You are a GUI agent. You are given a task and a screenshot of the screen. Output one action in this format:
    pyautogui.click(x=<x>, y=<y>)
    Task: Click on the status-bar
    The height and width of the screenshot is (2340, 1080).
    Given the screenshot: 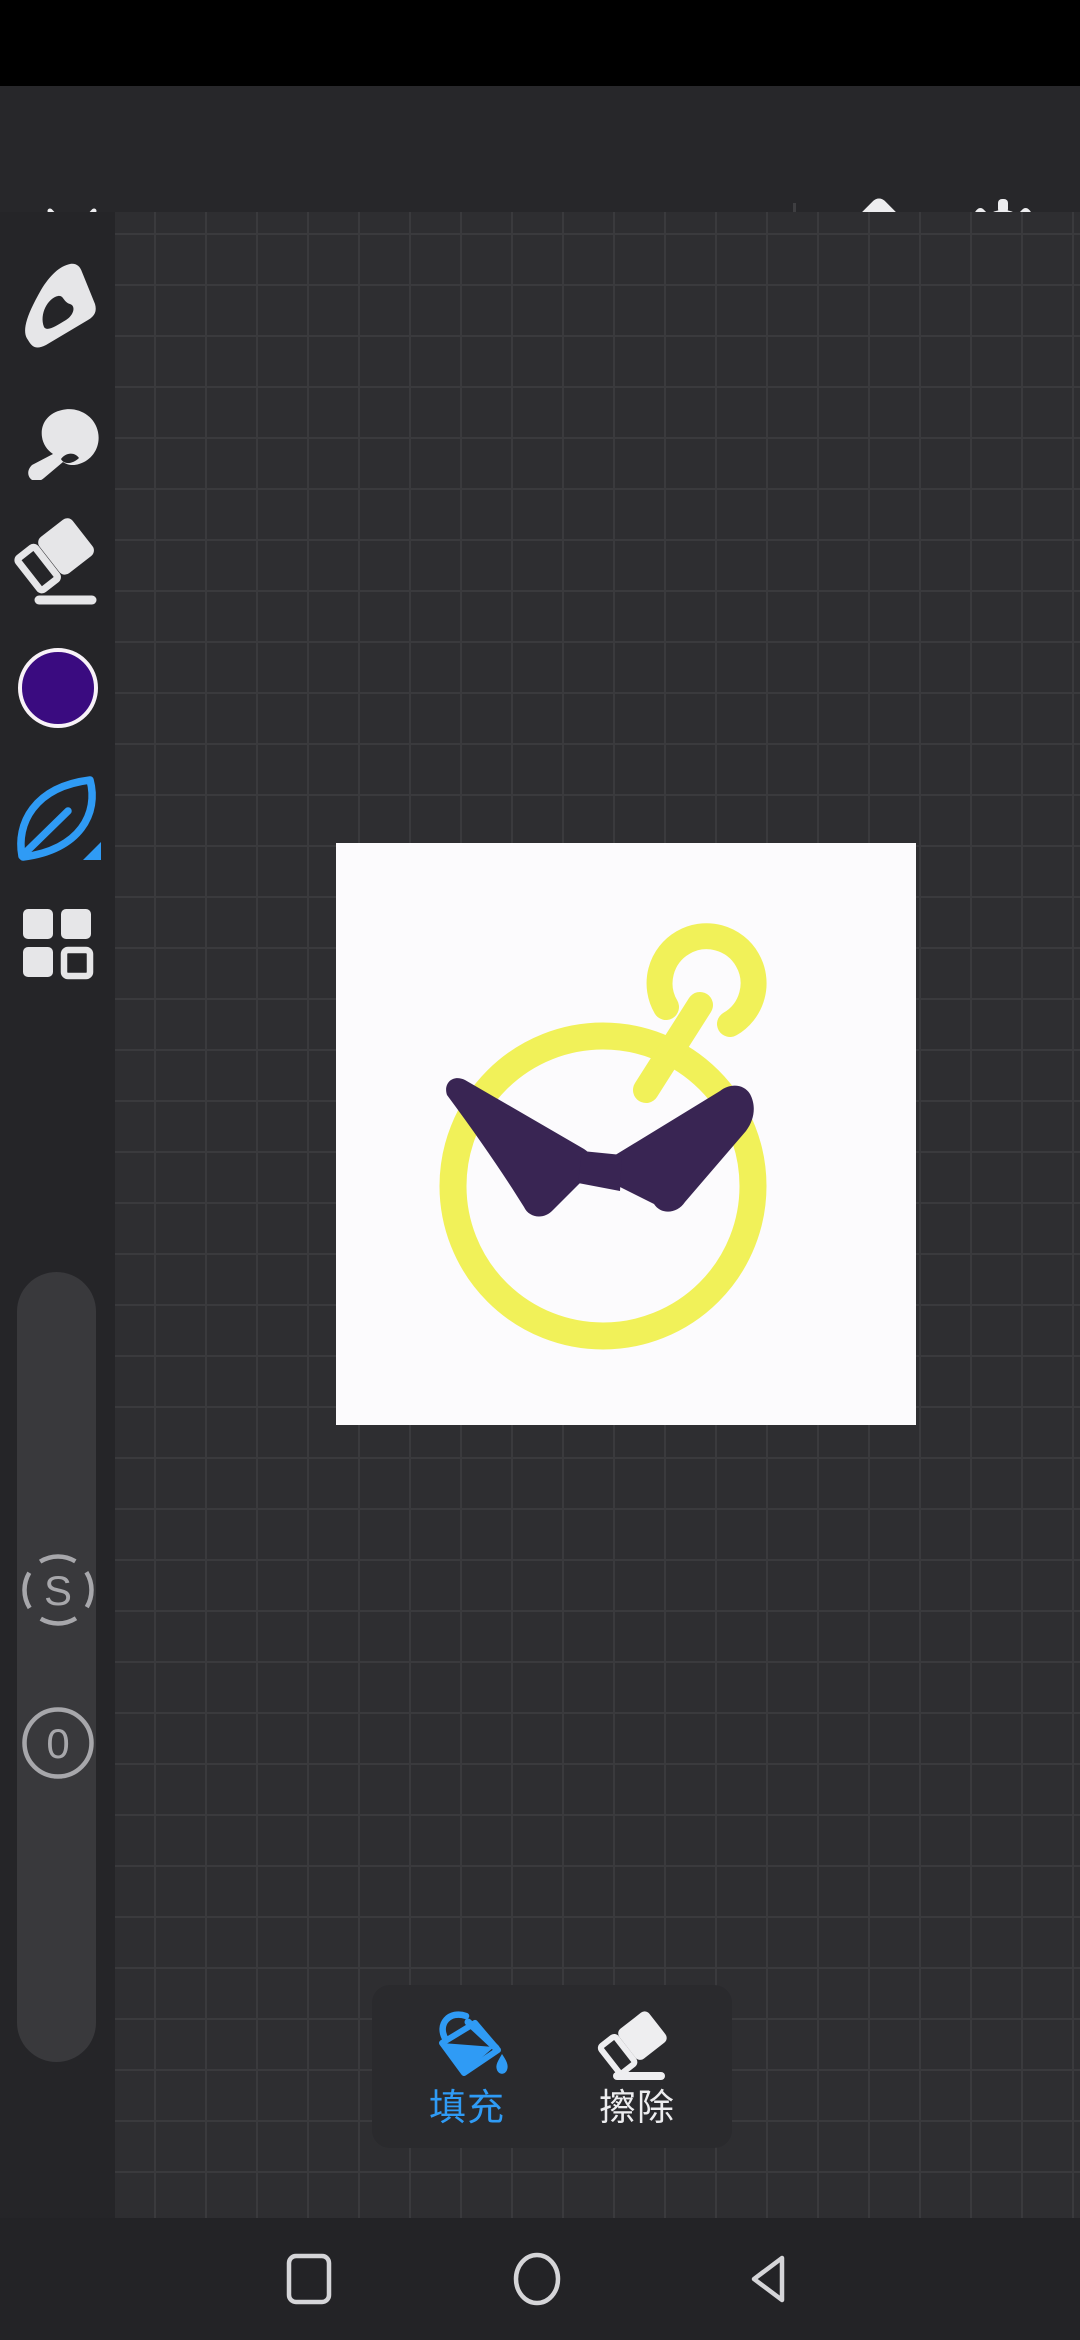 What is the action you would take?
    pyautogui.click(x=540, y=43)
    